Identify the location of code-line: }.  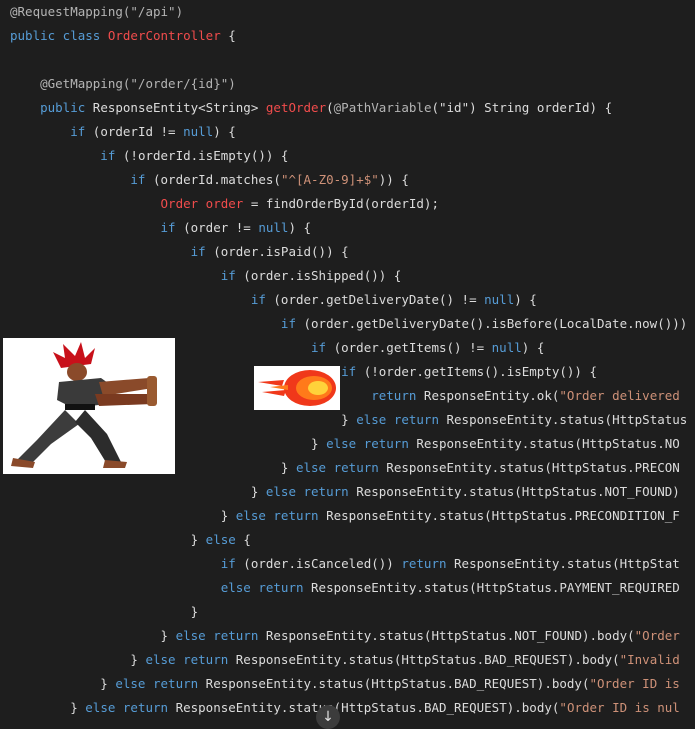
(104, 612).